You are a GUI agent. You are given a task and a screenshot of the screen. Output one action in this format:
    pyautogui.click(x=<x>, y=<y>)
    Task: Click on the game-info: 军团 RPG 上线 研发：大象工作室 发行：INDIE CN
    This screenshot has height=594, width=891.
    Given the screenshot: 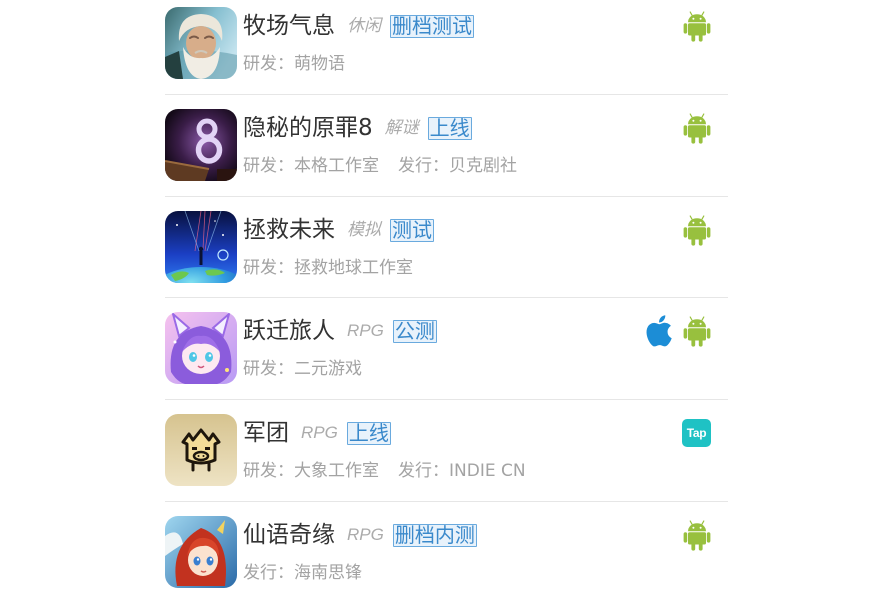 What is the action you would take?
    pyautogui.click(x=384, y=450)
    